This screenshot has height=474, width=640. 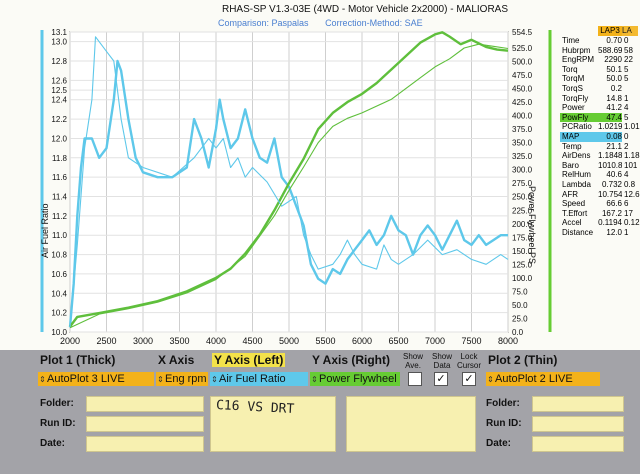 What do you see at coordinates (572, 223) in the screenshot?
I see `readout-label: Accel` at bounding box center [572, 223].